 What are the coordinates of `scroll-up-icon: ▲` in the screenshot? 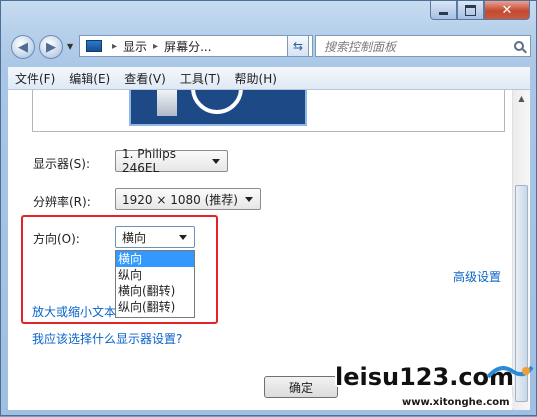 It's located at (521, 98).